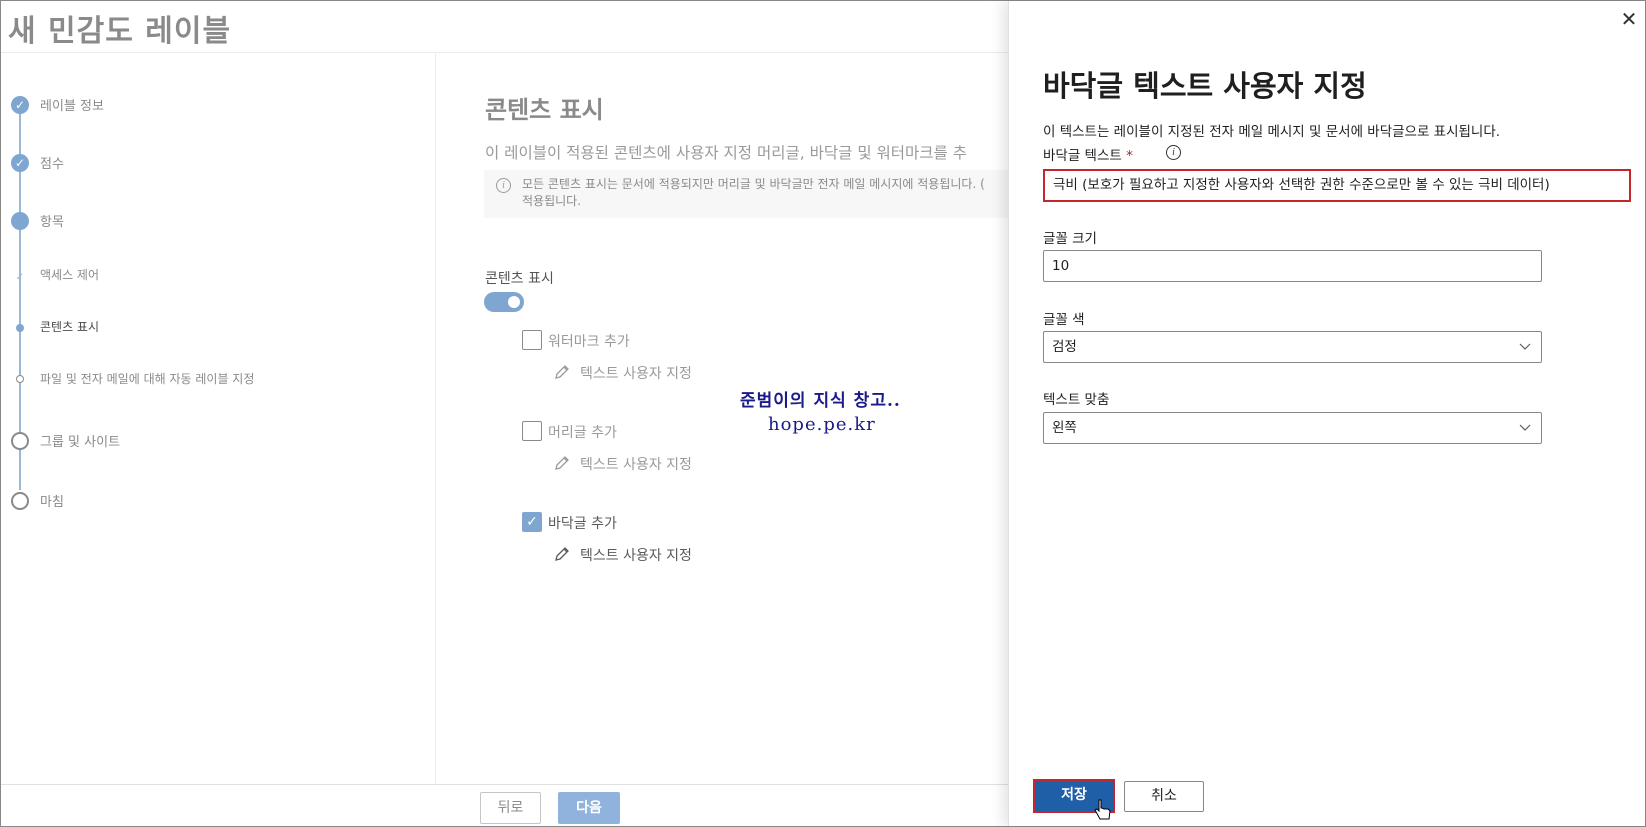 The height and width of the screenshot is (827, 1646). I want to click on stepper-divider, so click(435, 418).